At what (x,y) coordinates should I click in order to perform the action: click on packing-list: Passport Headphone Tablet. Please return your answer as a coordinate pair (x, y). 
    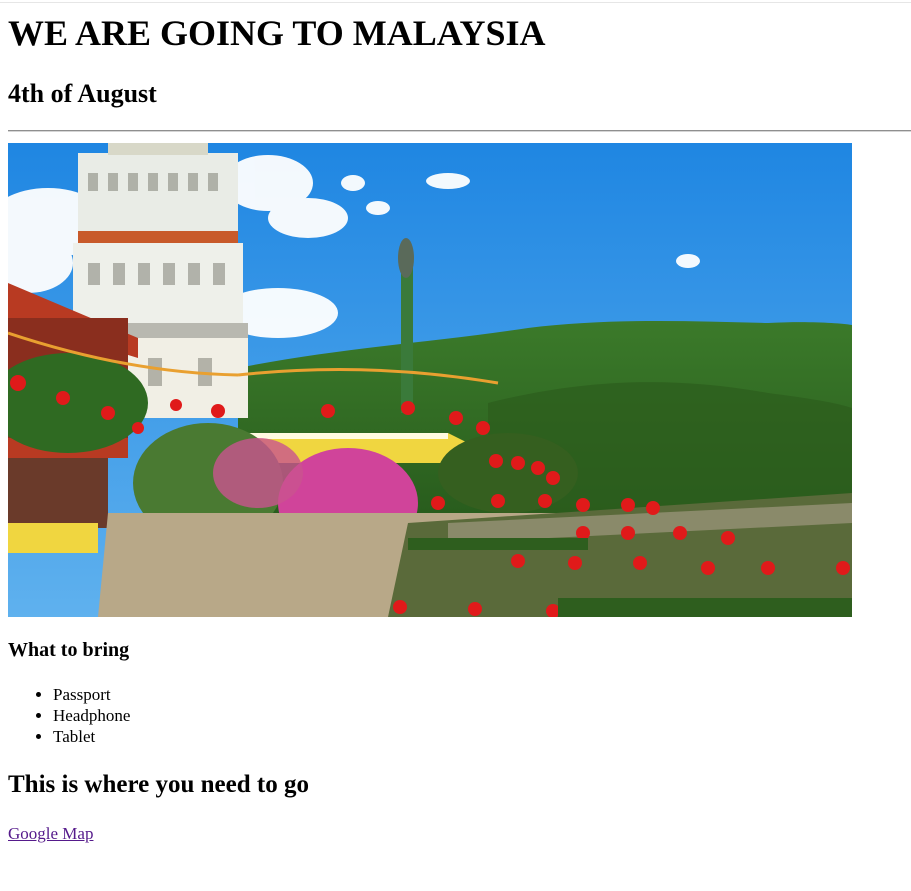
    Looking at the image, I should click on (69, 715).